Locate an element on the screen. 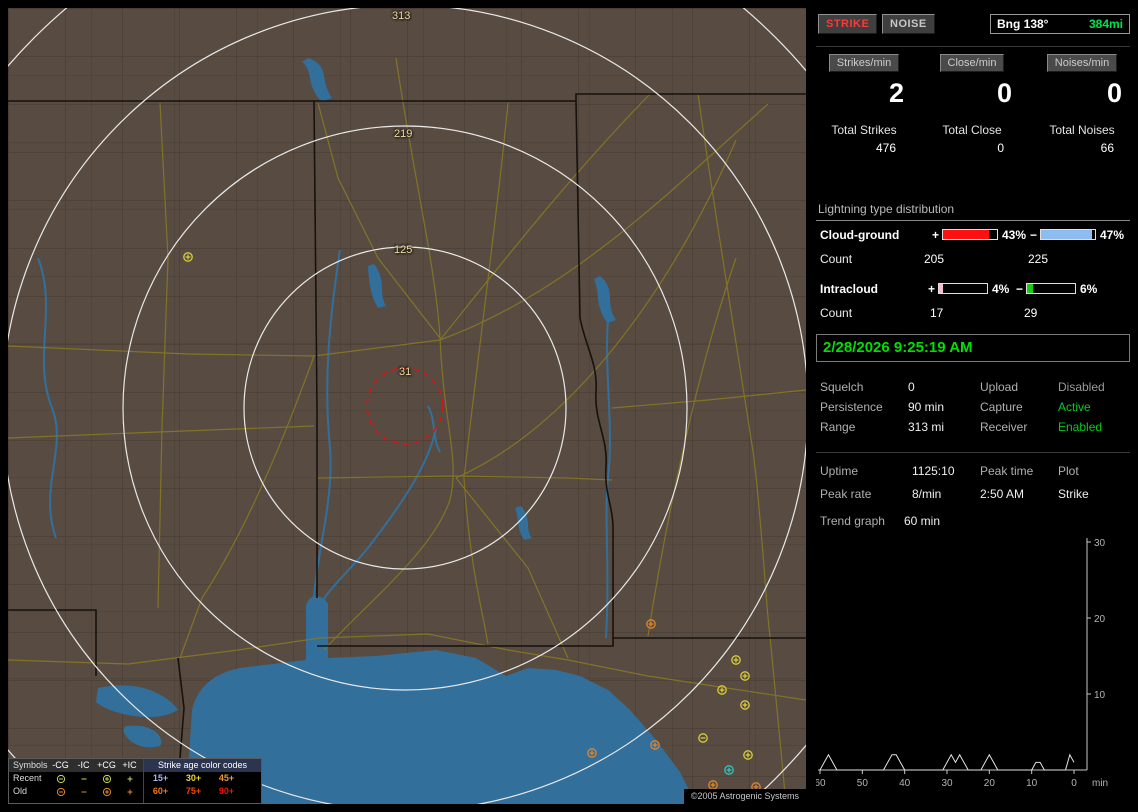  peak-rate-value: 8/min is located at coordinates (927, 494).